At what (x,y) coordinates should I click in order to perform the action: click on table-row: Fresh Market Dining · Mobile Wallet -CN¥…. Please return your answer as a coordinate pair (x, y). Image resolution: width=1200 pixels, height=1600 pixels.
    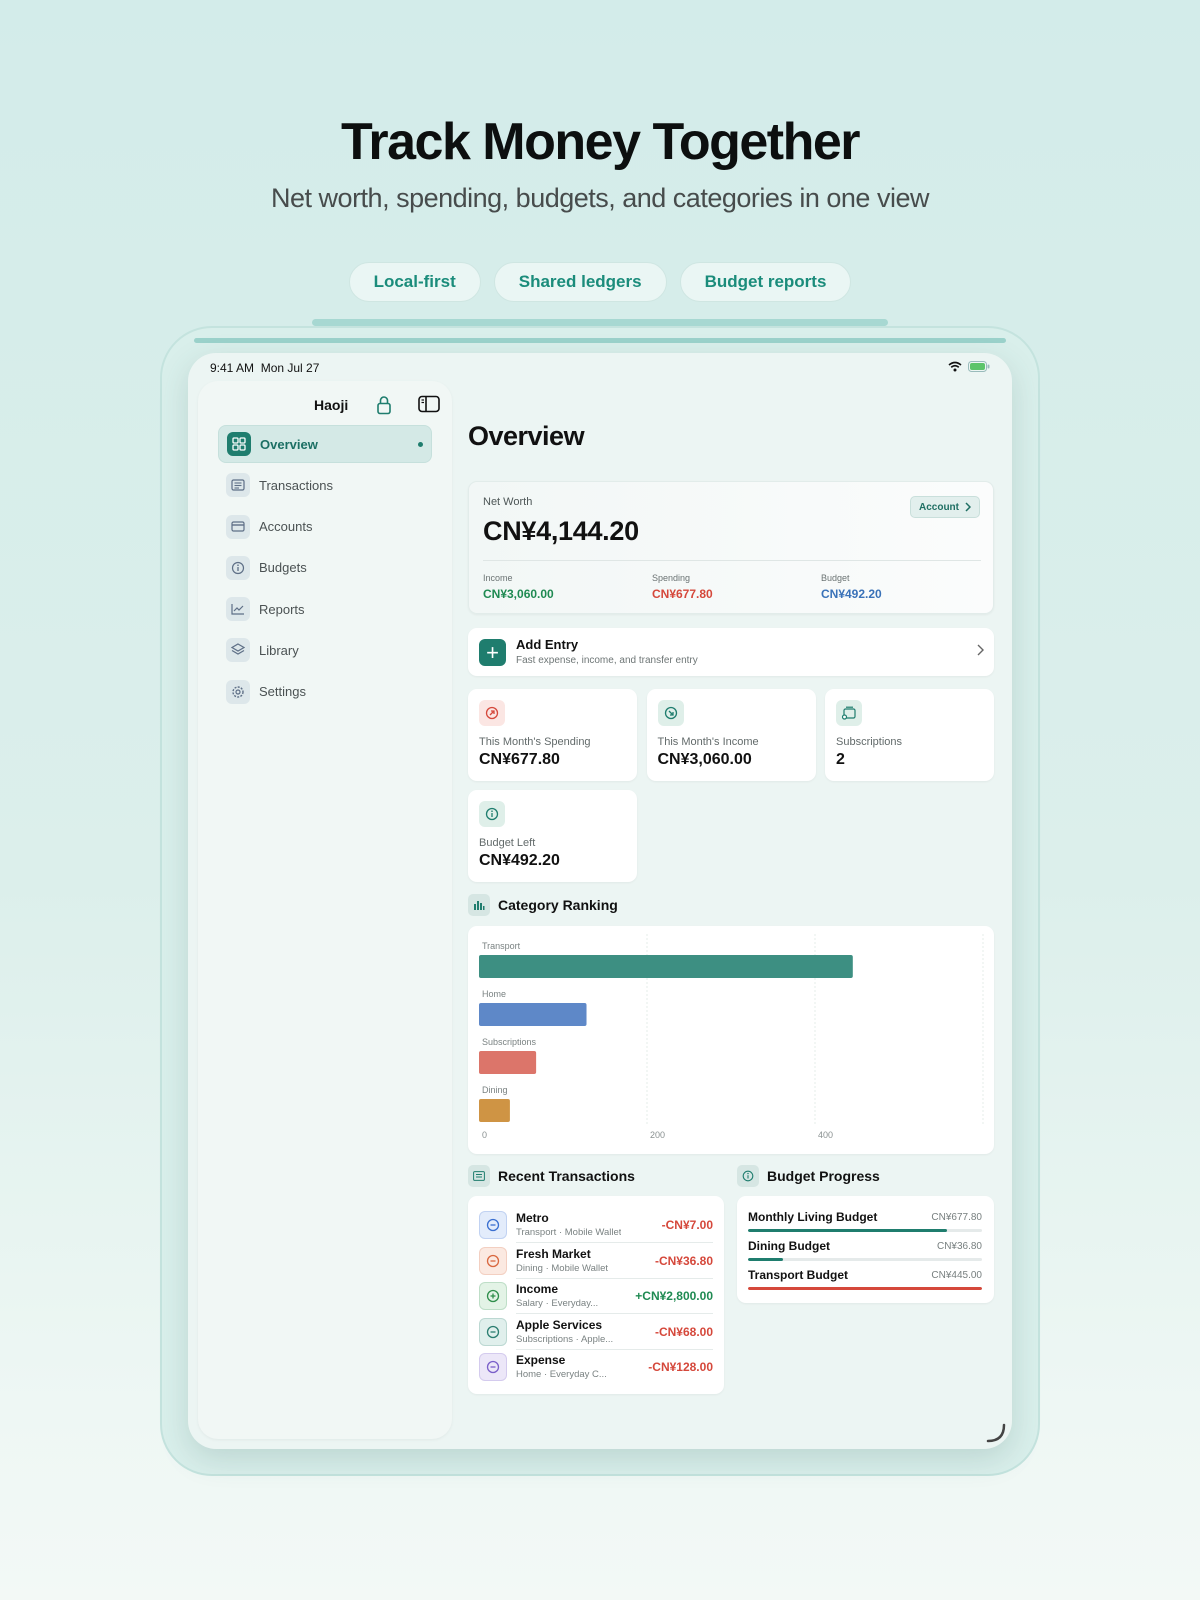
    Looking at the image, I should click on (596, 1261).